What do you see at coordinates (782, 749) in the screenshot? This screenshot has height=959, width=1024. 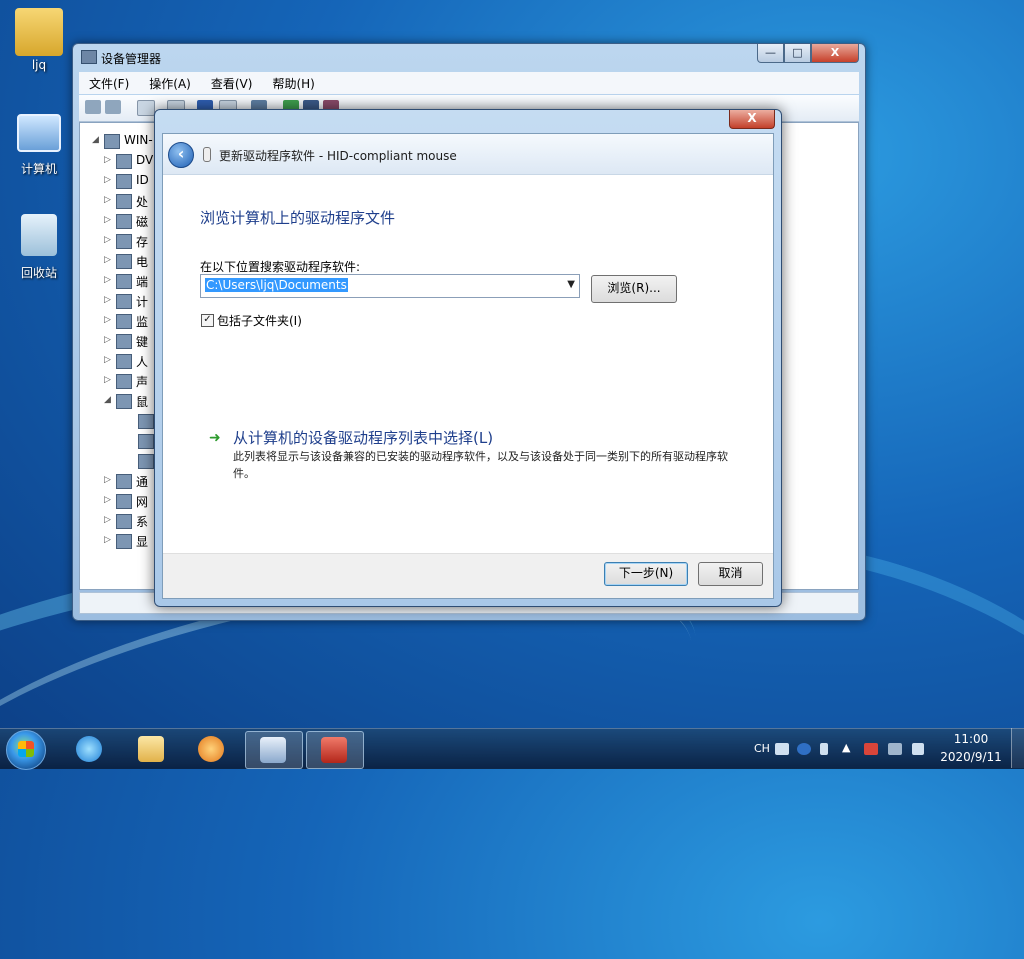 I see `keyboard-icon` at bounding box center [782, 749].